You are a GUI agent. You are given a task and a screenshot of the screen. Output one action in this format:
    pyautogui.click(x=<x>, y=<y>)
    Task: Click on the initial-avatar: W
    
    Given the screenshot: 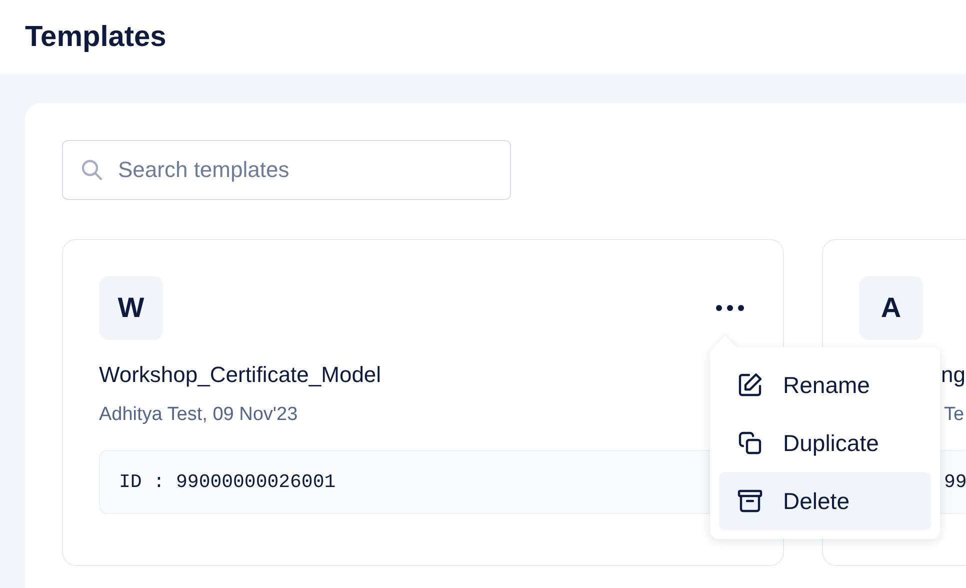 What is the action you would take?
    pyautogui.click(x=131, y=308)
    